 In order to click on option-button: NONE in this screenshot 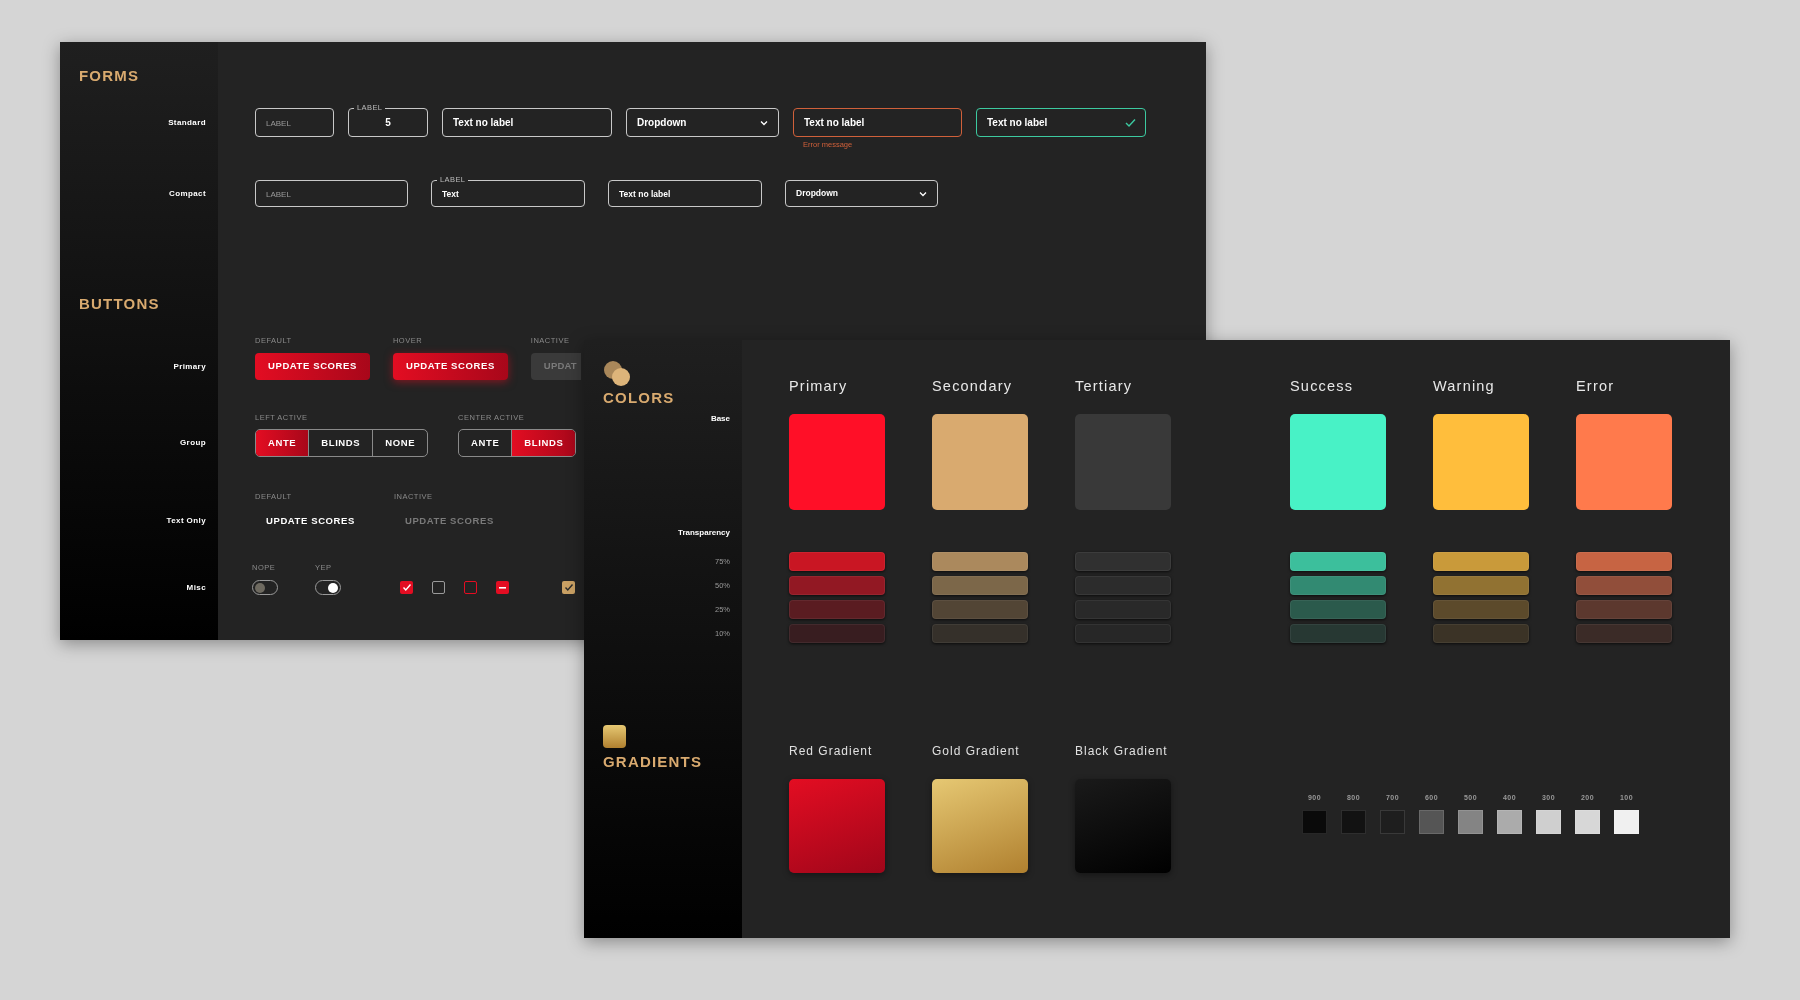, I will do `click(400, 443)`.